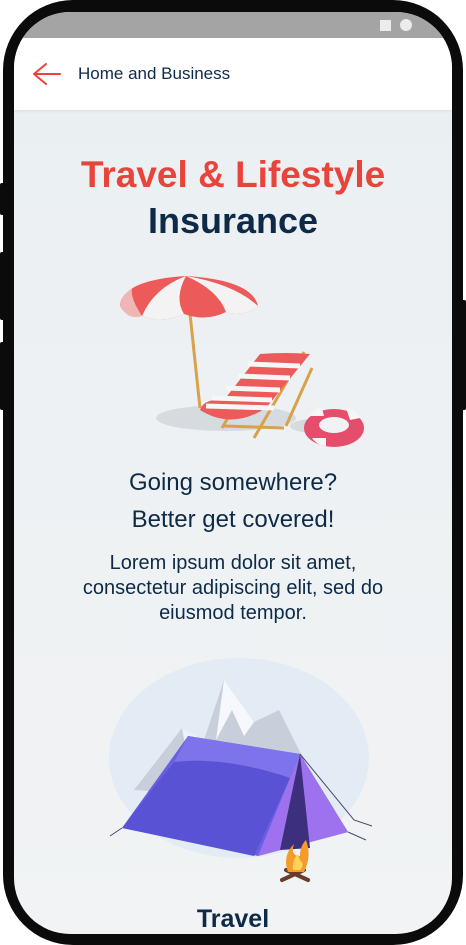 Image resolution: width=466 pixels, height=945 pixels. I want to click on status-bar, so click(233, 25).